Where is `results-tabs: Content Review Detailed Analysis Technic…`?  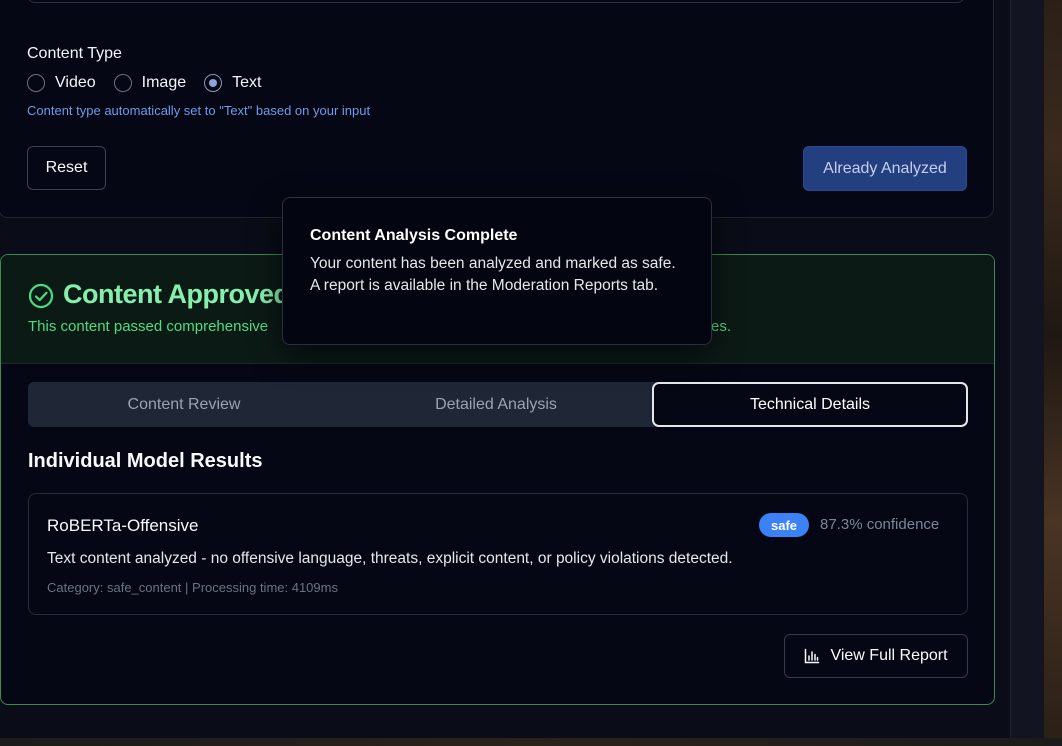 results-tabs: Content Review Detailed Analysis Technic… is located at coordinates (498, 404).